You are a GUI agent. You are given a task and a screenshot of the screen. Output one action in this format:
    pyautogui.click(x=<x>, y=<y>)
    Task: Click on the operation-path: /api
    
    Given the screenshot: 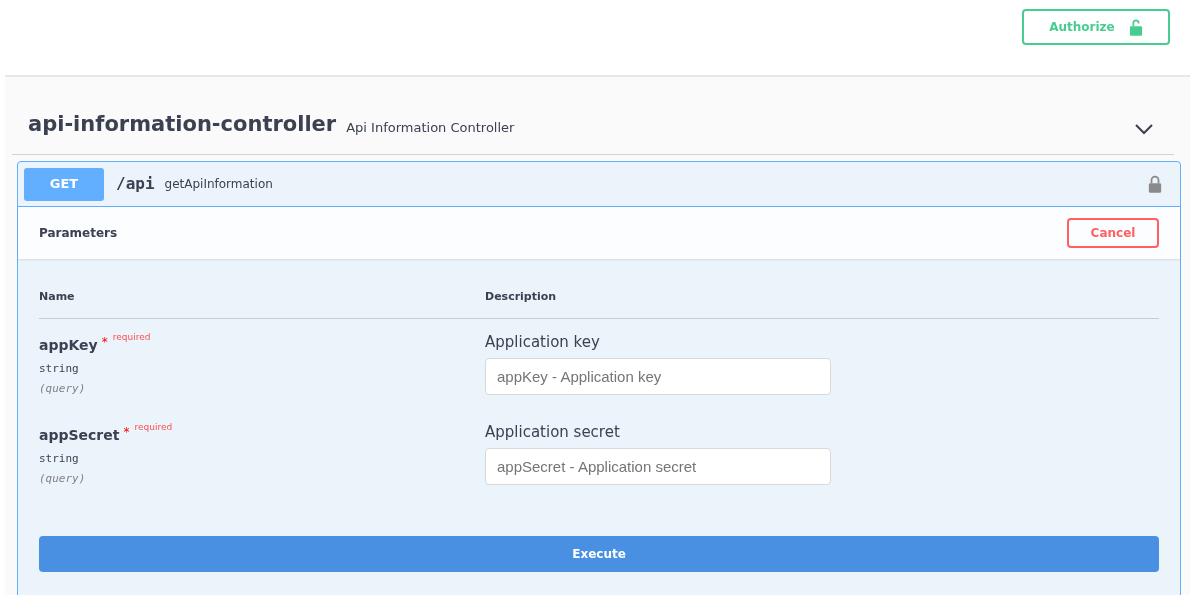 What is the action you would take?
    pyautogui.click(x=135, y=184)
    